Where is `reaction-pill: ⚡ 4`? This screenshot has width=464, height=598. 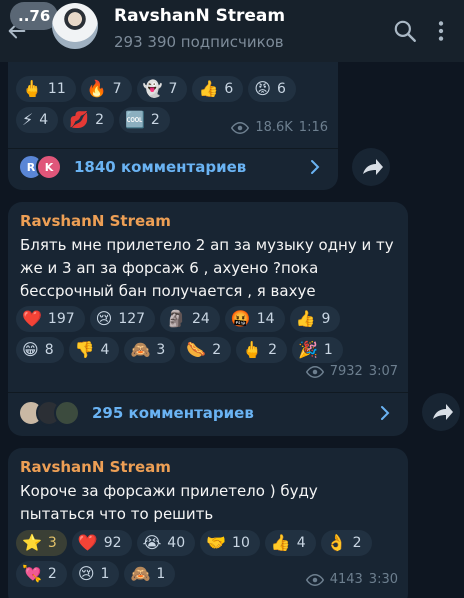
reaction-pill: ⚡ 4 is located at coordinates (37, 120).